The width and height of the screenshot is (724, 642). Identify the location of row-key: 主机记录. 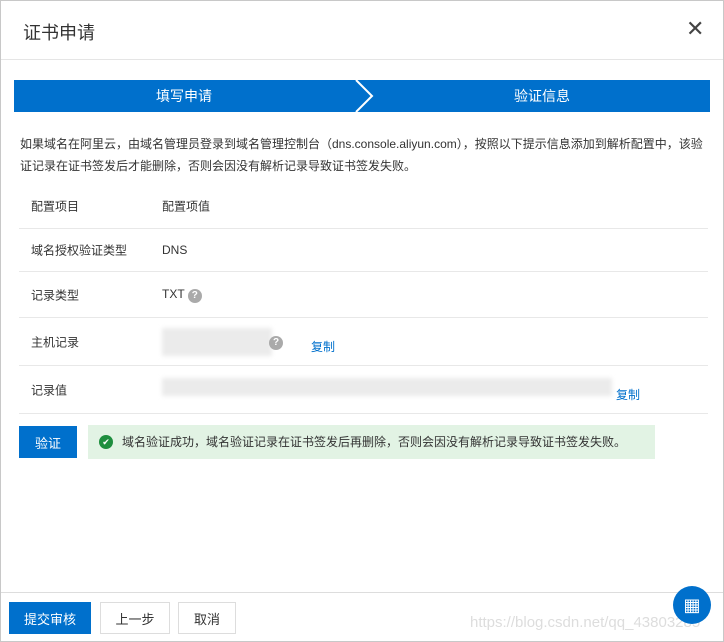
(55, 342).